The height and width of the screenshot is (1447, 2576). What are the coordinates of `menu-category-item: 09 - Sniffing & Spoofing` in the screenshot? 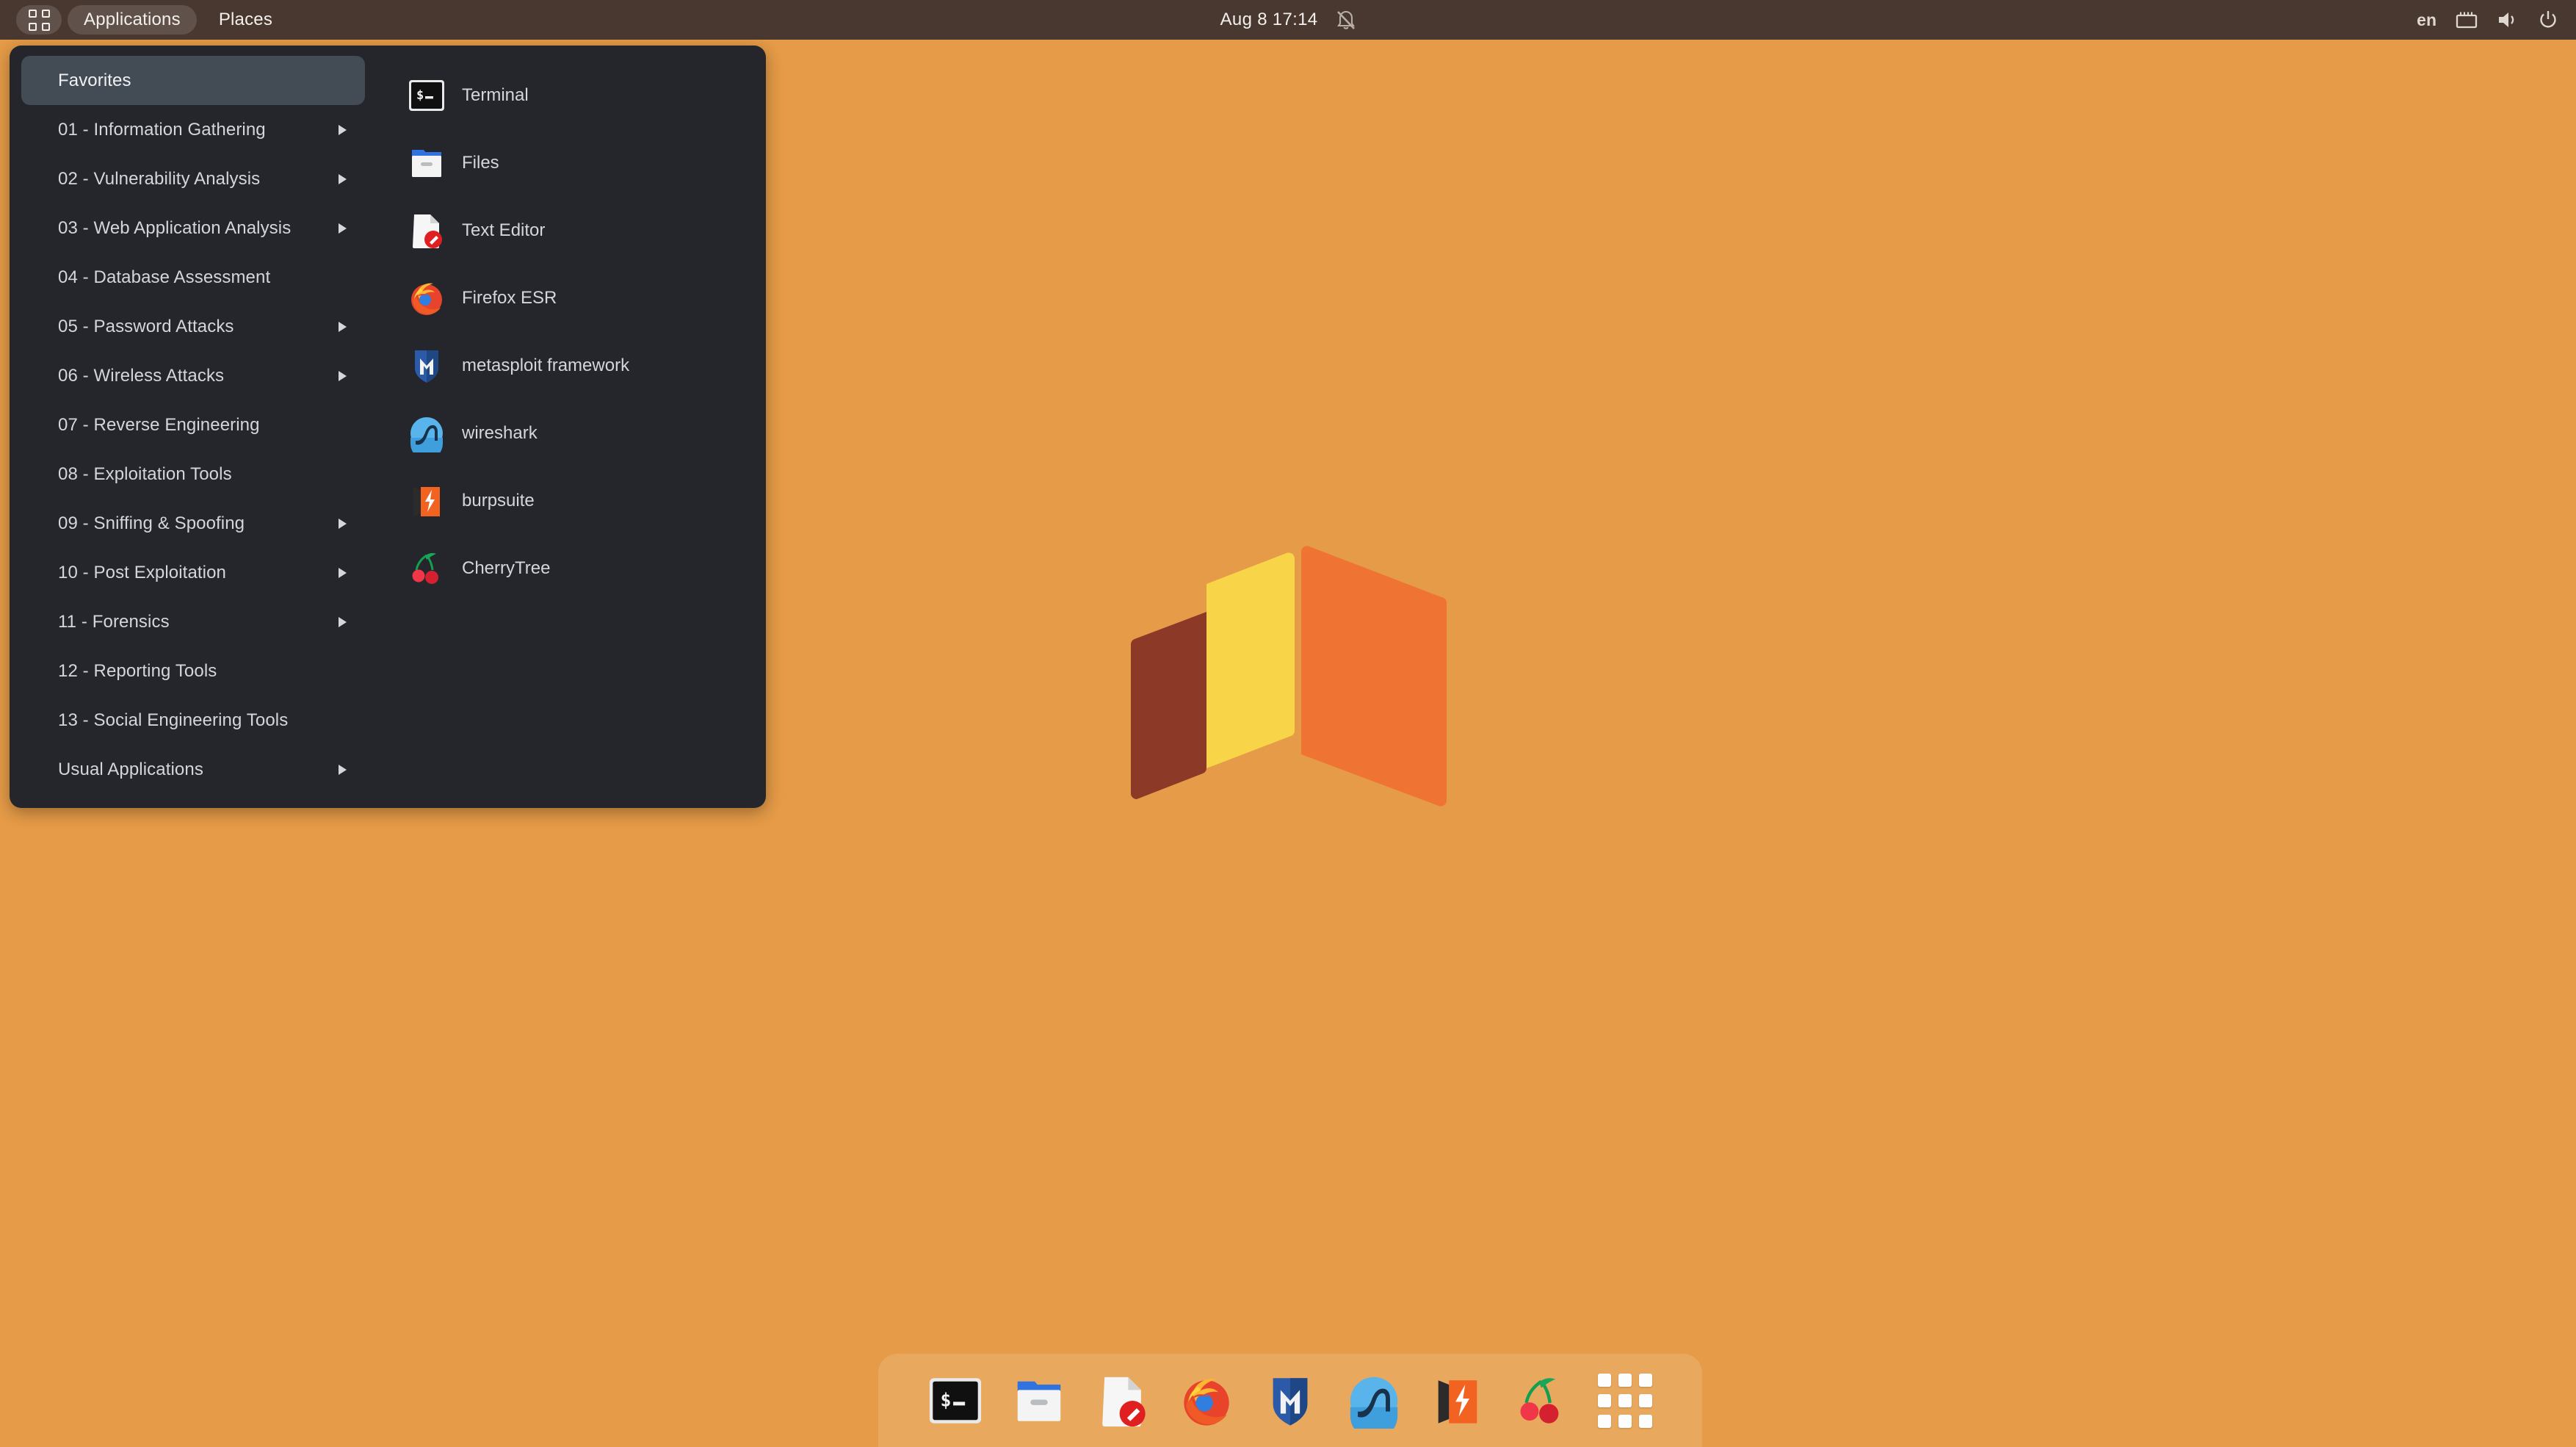 It's located at (193, 523).